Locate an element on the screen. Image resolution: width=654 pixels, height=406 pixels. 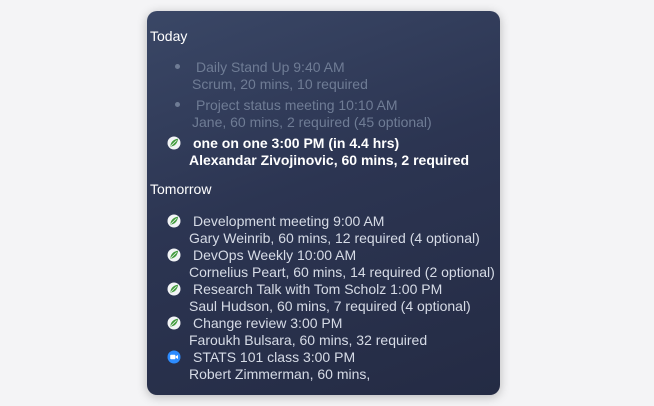
section-title-tomorrow: Tomorrow is located at coordinates (181, 189).